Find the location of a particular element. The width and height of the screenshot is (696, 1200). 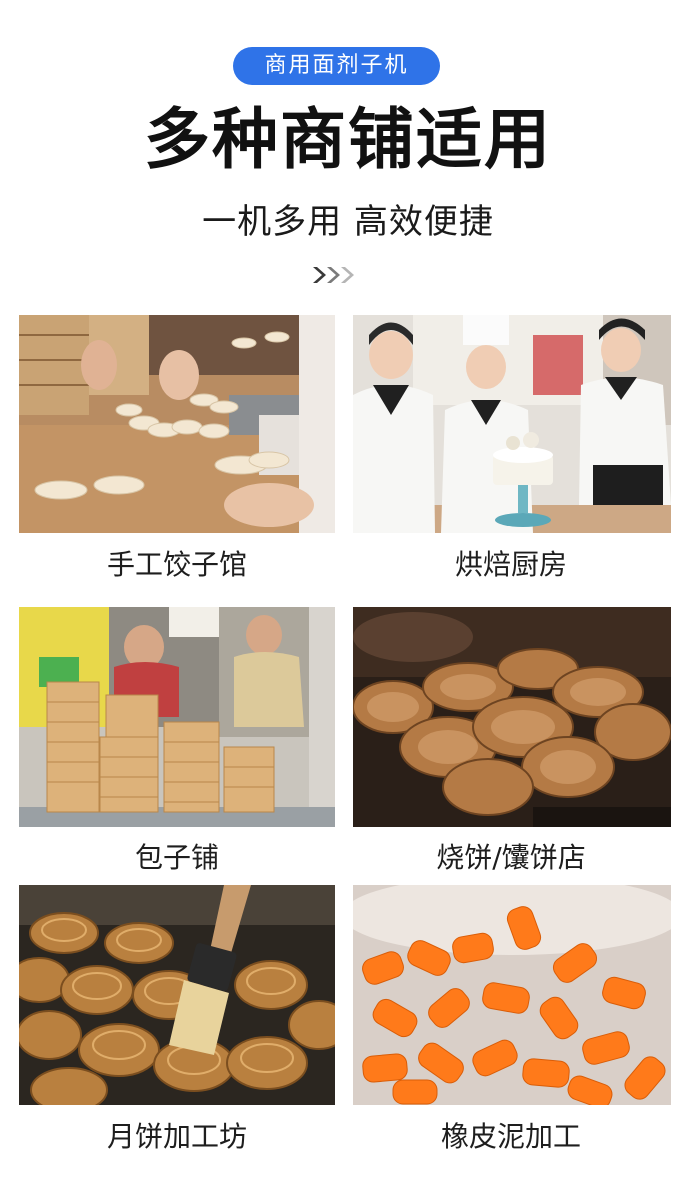

product-badge: 商用面剂子机 is located at coordinates (336, 66).